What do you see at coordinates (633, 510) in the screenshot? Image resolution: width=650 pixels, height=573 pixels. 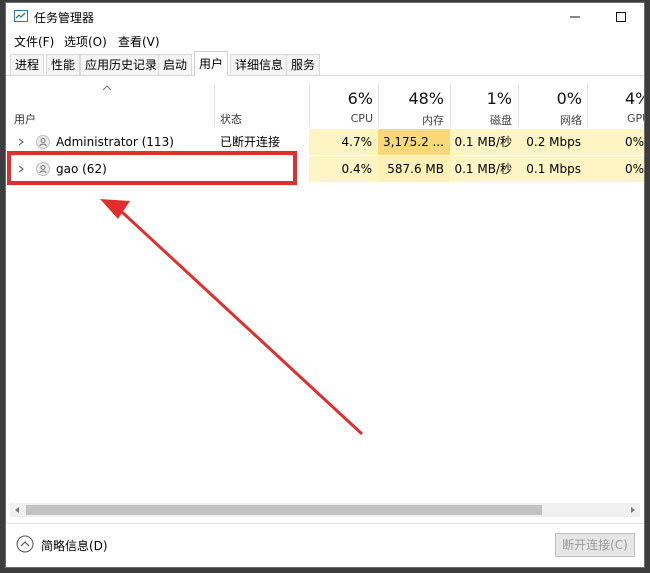 I see `scroll-right-icon` at bounding box center [633, 510].